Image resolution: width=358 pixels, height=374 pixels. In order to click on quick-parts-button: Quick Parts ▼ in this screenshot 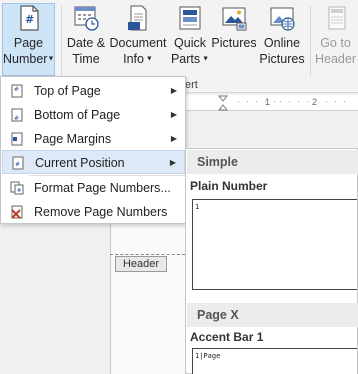, I will do `click(190, 36)`.